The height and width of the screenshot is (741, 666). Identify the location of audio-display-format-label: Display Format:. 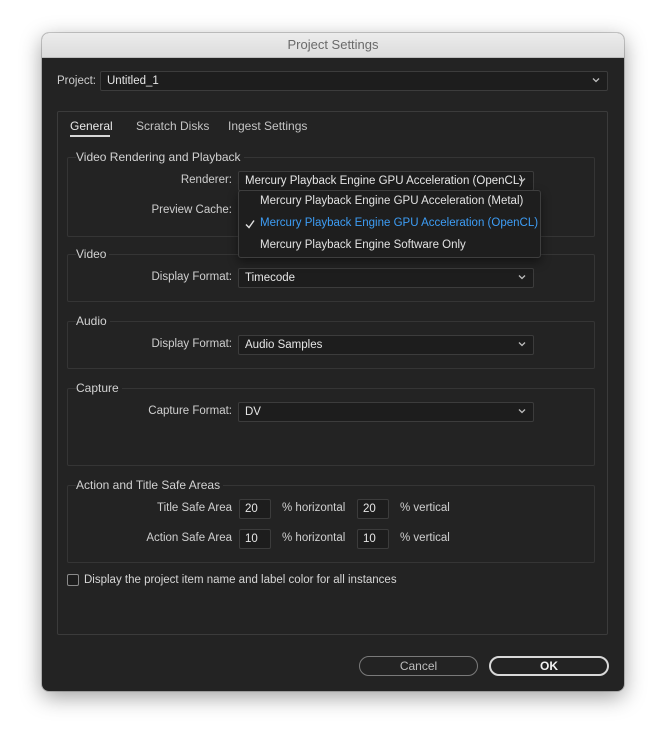
(191, 344).